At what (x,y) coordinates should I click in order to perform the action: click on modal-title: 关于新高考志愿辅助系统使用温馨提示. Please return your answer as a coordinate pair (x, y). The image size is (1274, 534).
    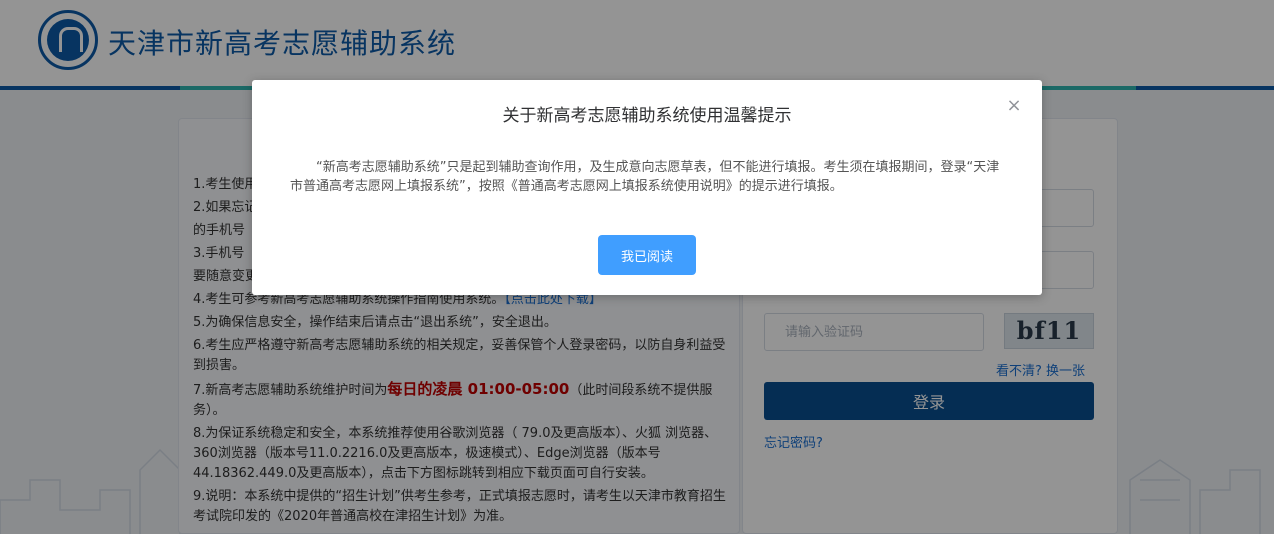
    Looking at the image, I should click on (647, 116).